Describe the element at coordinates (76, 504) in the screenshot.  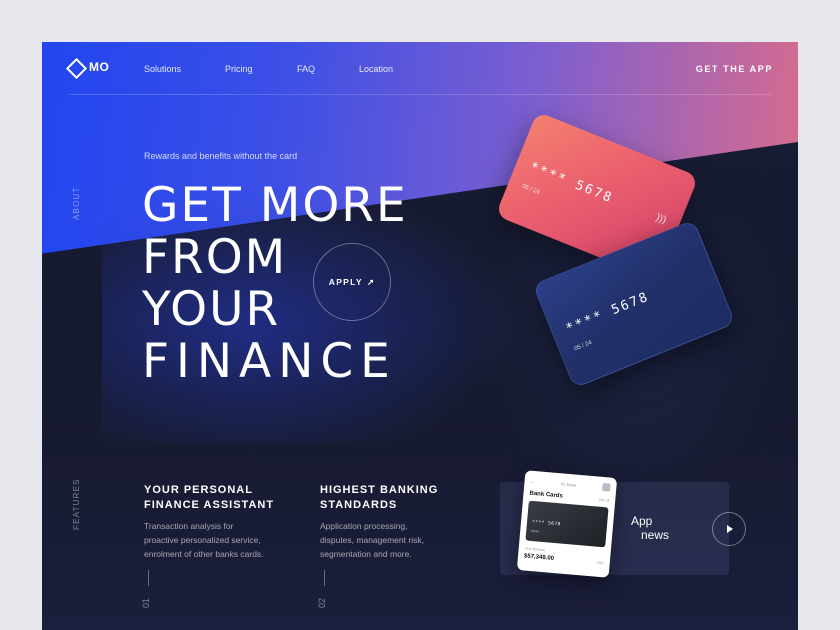
I see `features-side-label: FEATURES` at that location.